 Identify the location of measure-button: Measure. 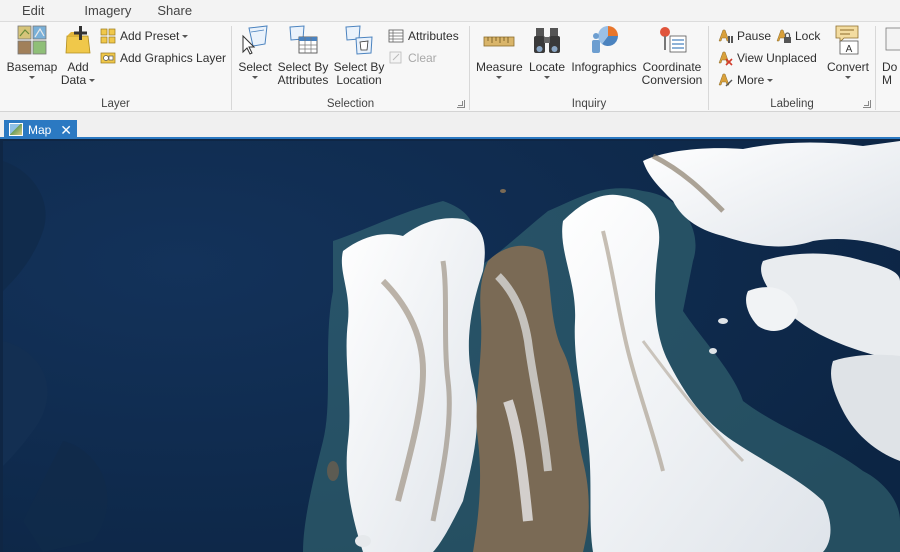
(499, 51).